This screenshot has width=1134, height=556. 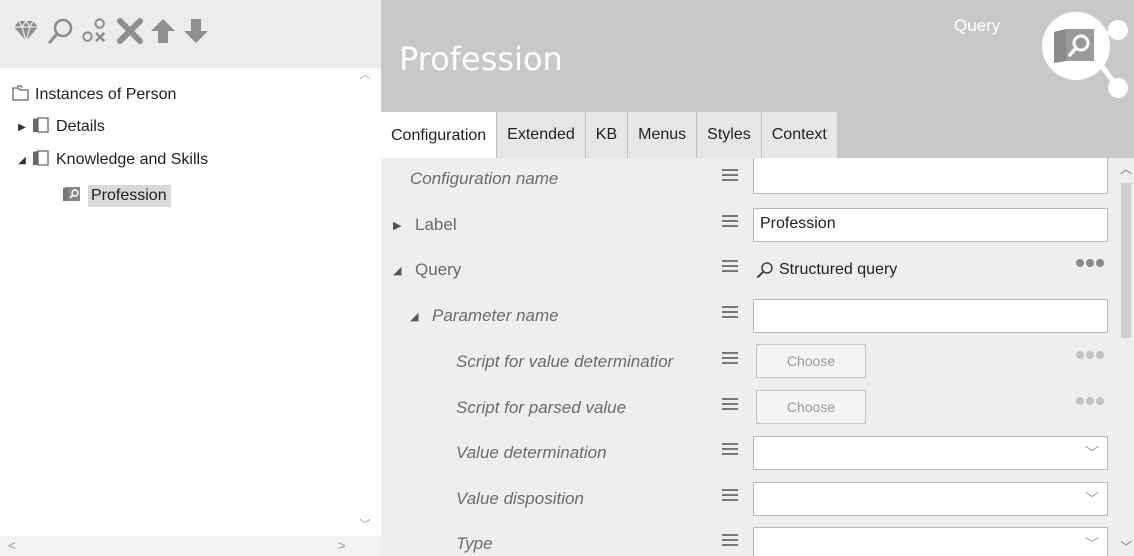 I want to click on property-row-value-determination: Value determination ﹀, so click(x=748, y=453).